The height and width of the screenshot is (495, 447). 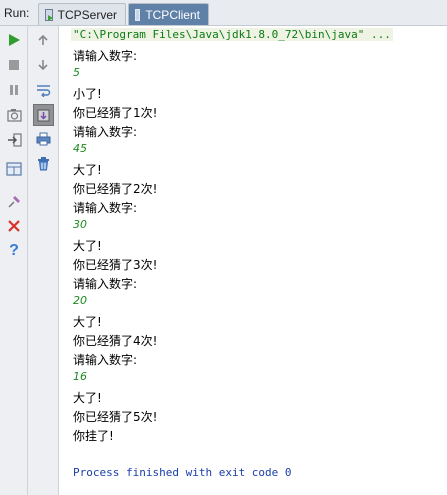 I want to click on output-line: 你已经猜了4次!, so click(x=115, y=341).